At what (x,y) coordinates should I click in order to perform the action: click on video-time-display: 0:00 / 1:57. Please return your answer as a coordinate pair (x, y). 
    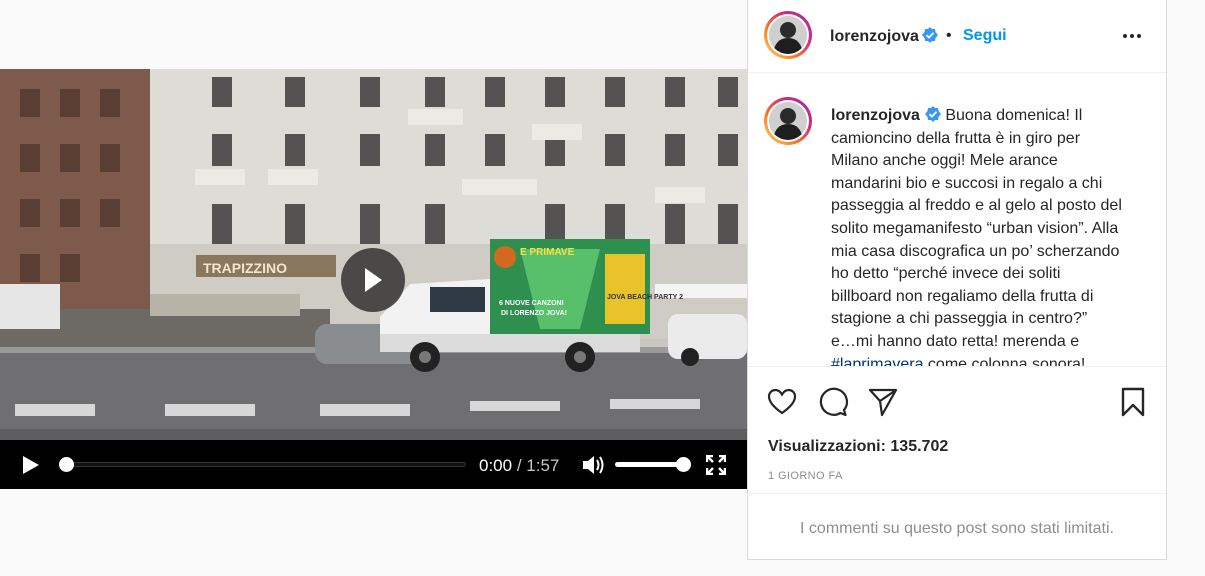
    Looking at the image, I should click on (519, 466).